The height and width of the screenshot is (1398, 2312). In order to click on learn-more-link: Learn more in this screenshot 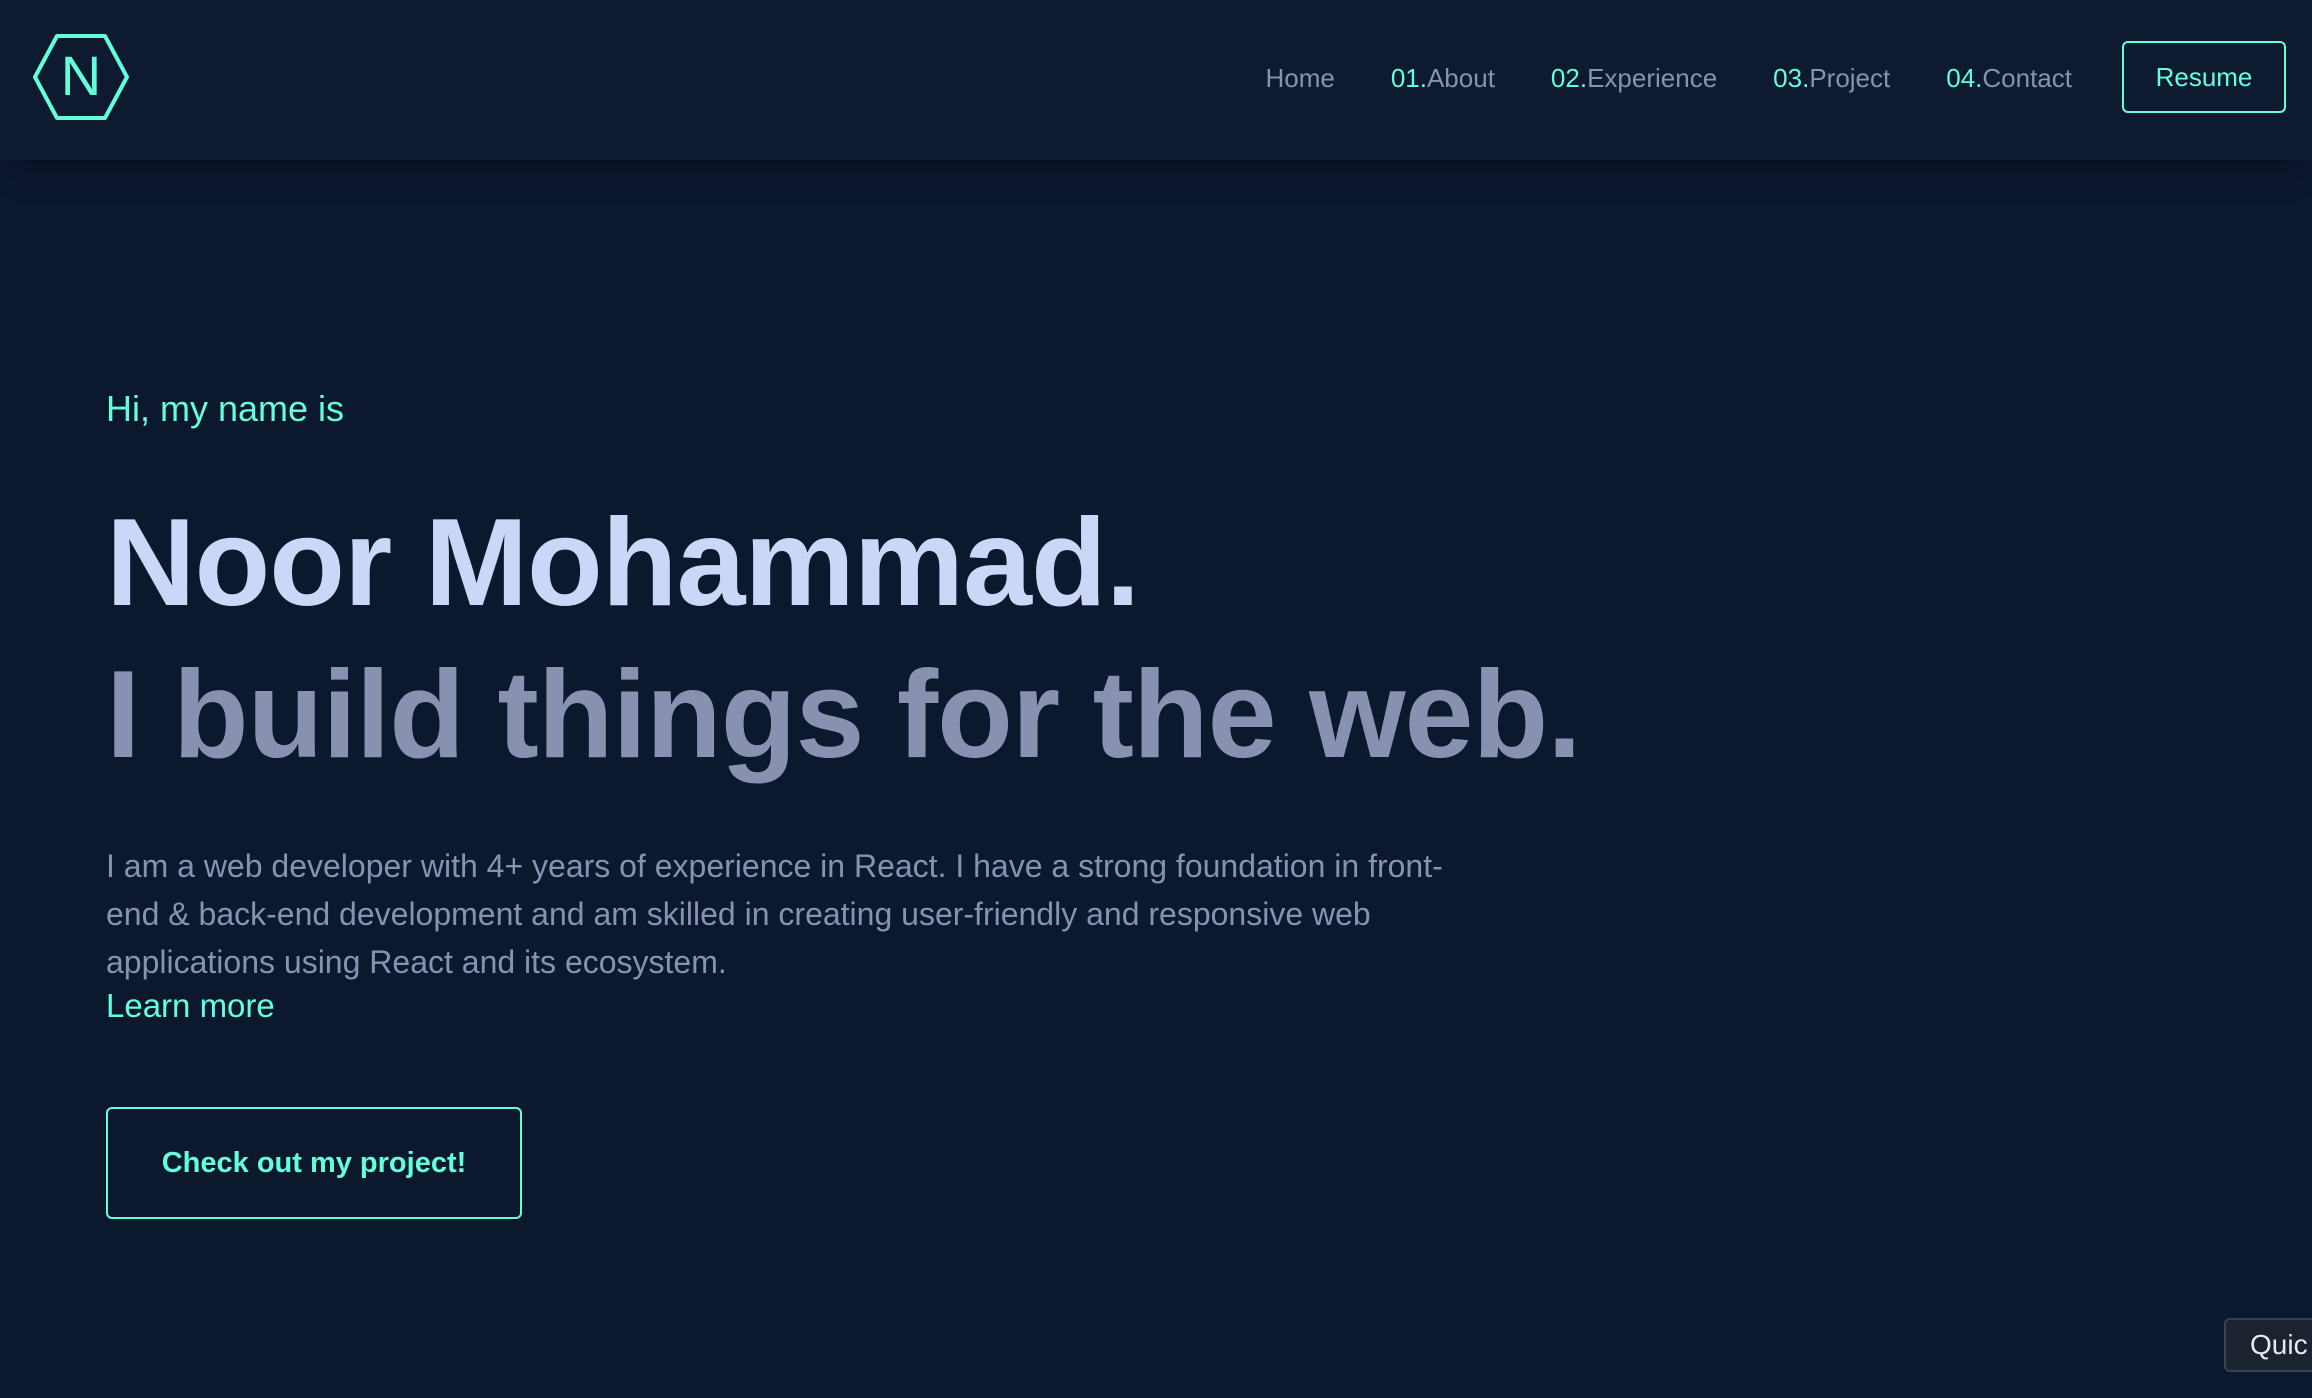, I will do `click(190, 1006)`.